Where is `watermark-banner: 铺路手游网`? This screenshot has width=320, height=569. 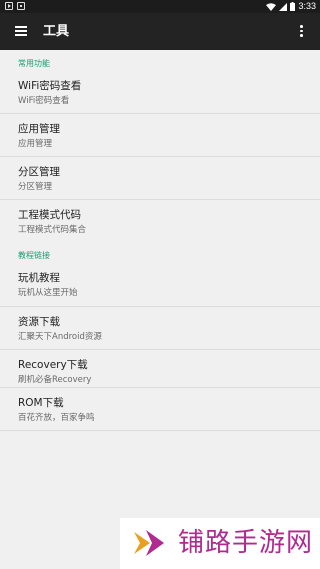
watermark-banner: 铺路手游网 is located at coordinates (220, 543).